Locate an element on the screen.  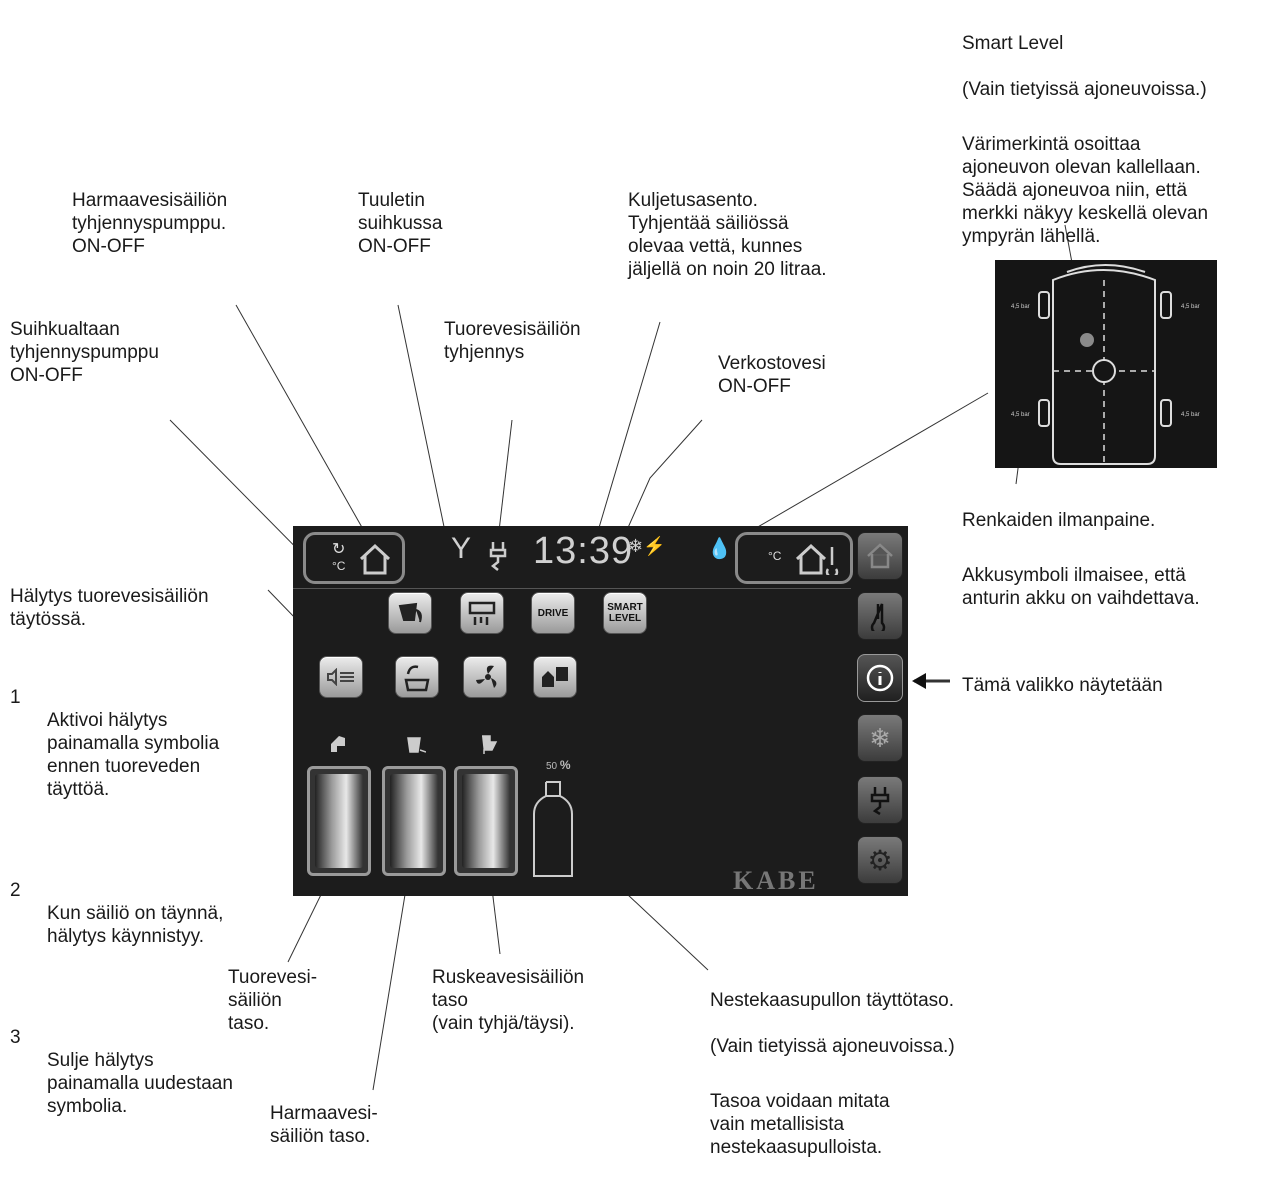
smart-level-button: SMART LEVEL is located at coordinates (625, 613).